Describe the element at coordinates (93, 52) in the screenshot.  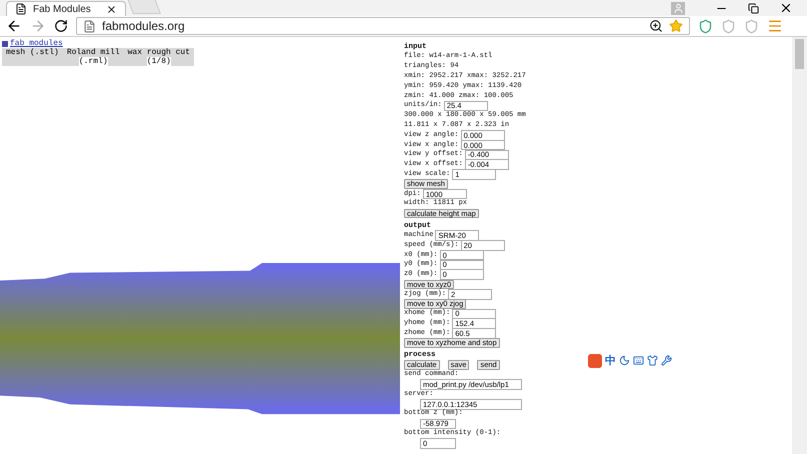
I see `menu-label: Roland mill` at that location.